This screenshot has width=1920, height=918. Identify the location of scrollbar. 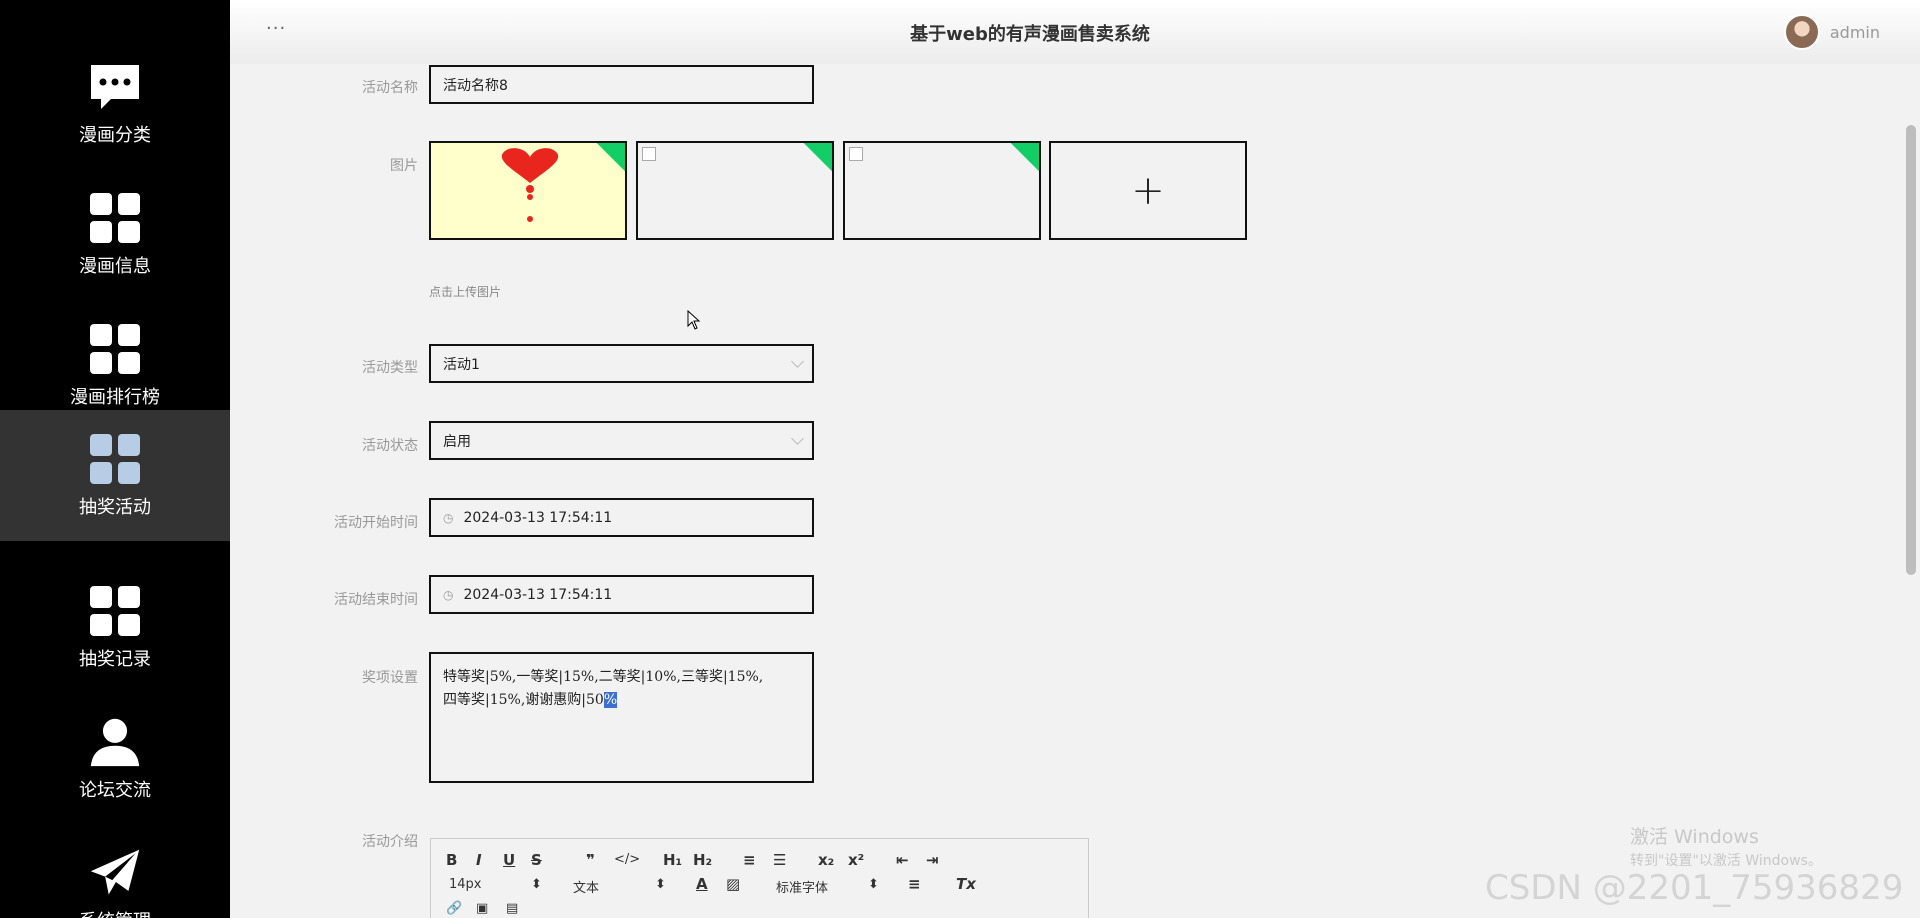
(1911, 350).